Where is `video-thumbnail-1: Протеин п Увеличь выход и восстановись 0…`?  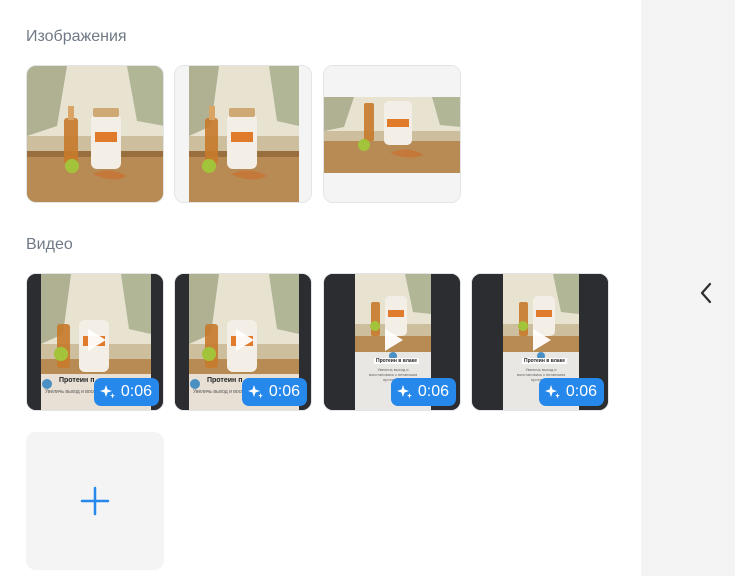 video-thumbnail-1: Протеин п Увеличь выход и восстановись 0… is located at coordinates (95, 342).